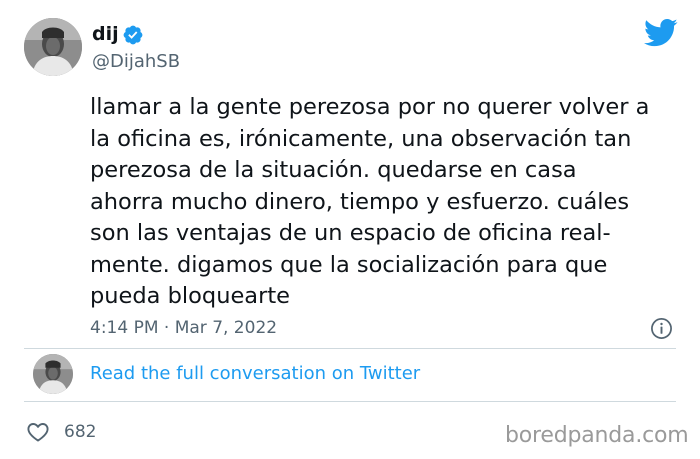 The image size is (700, 459). Describe the element at coordinates (183, 328) in the screenshot. I see `tweet-timestamp: 4:14 PM · Mar 7, 2022` at that location.